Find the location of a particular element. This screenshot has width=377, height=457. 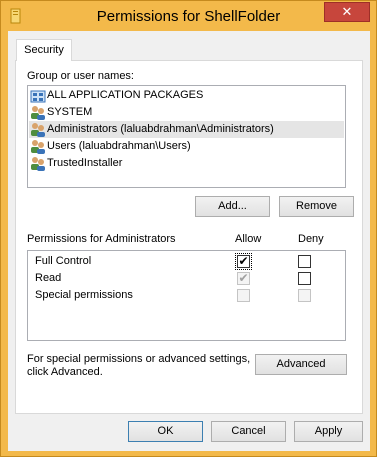

allow-checkbox-full-control: ✔ is located at coordinates (243, 261).